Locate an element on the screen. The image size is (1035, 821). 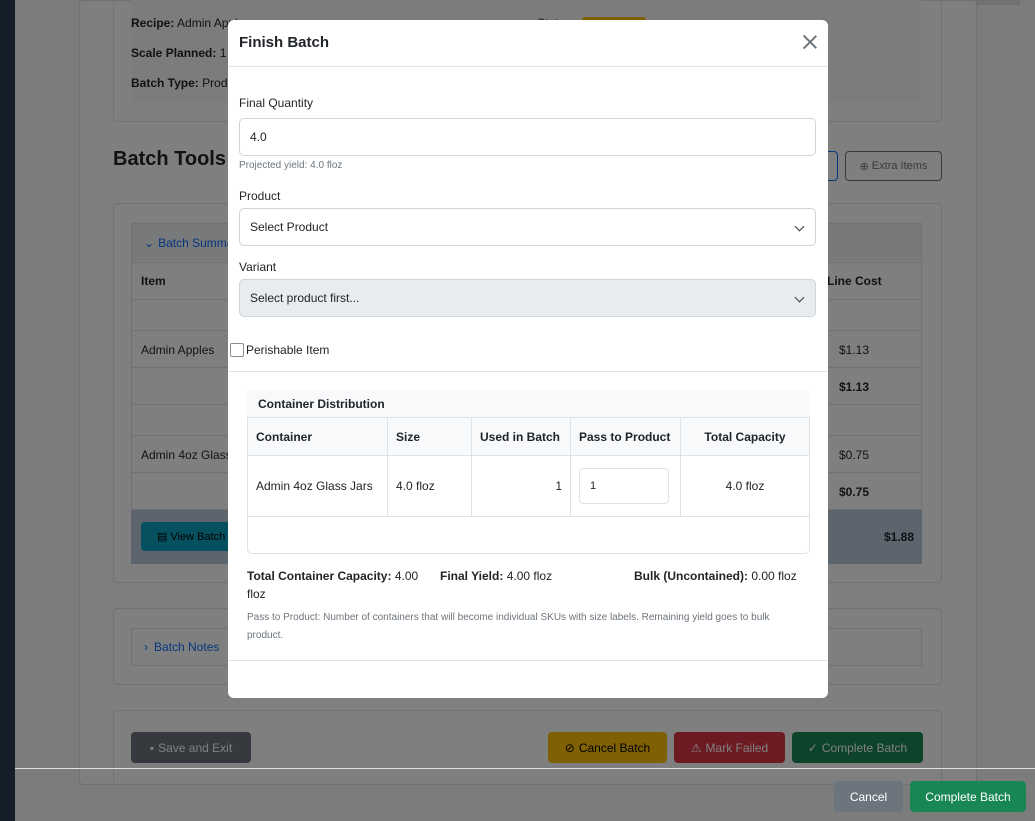
total-capacity-label: Total Container Capacity: is located at coordinates (319, 576).